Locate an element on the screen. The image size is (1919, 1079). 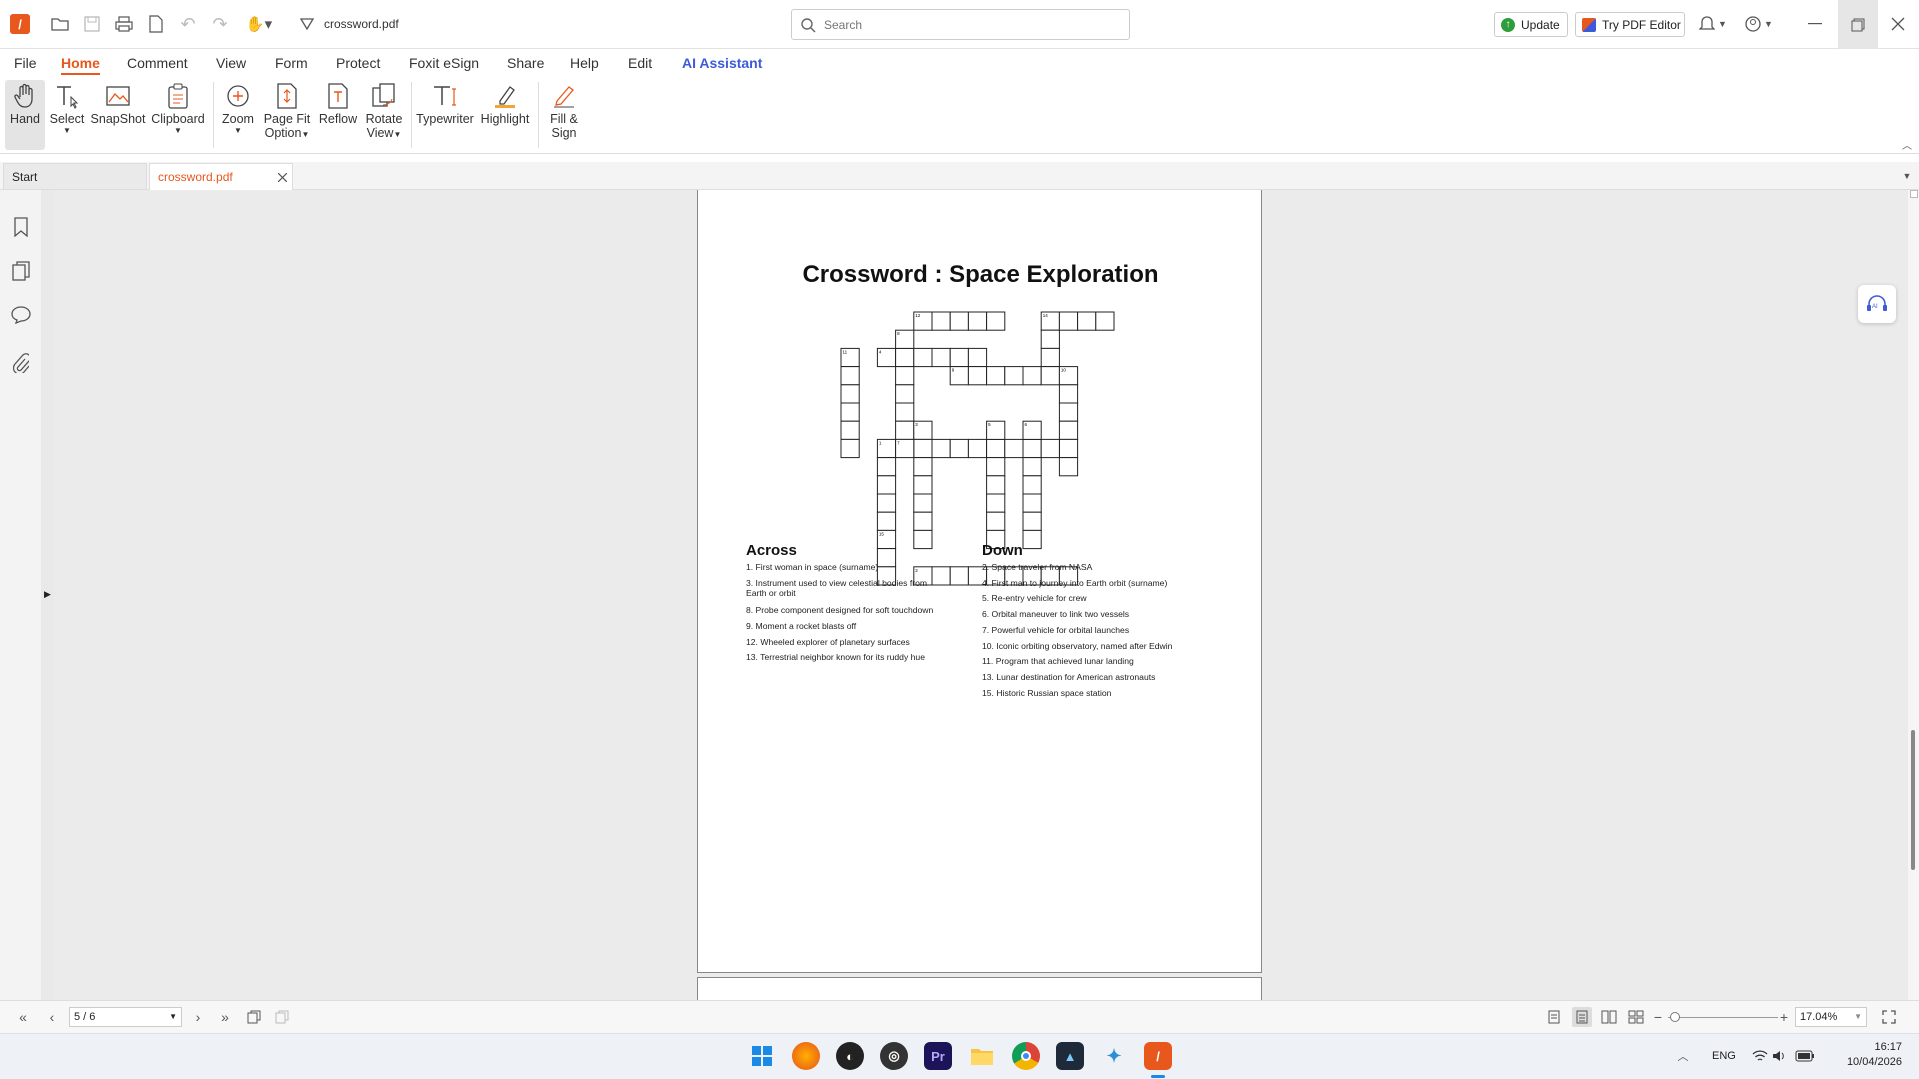
scroll-thumb is located at coordinates (1913, 800).